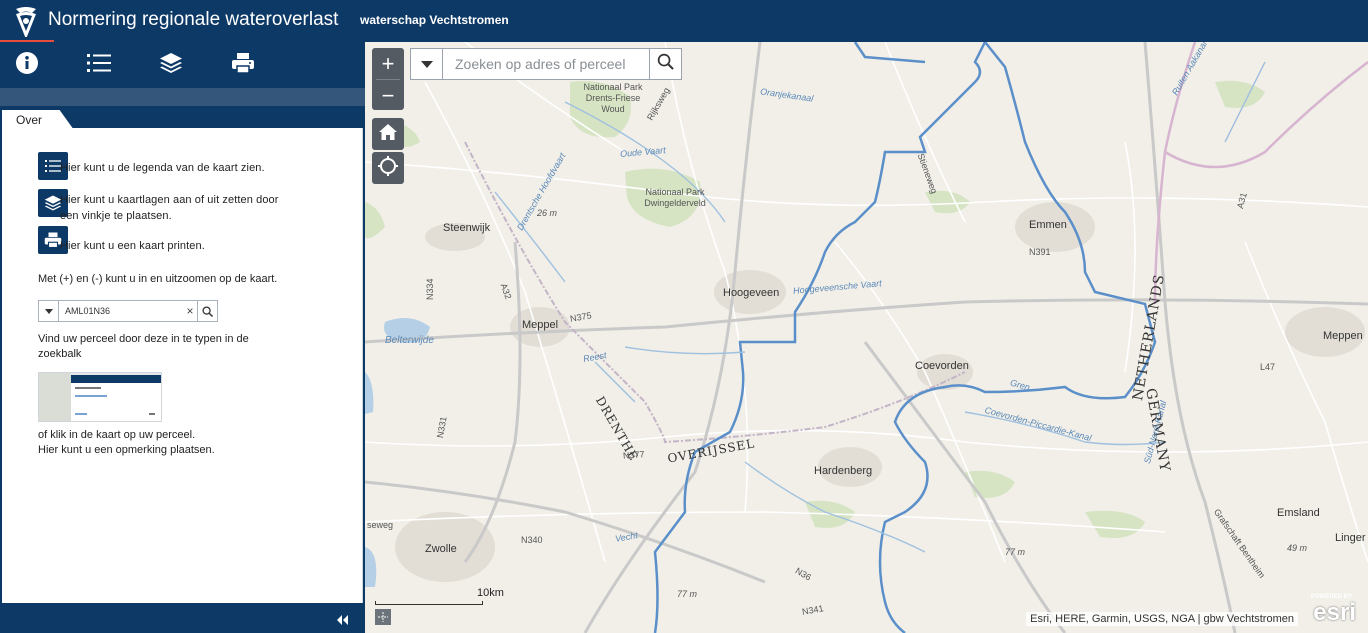 This screenshot has height=633, width=1368. Describe the element at coordinates (182, 97) in the screenshot. I see `toolbar-strip` at that location.